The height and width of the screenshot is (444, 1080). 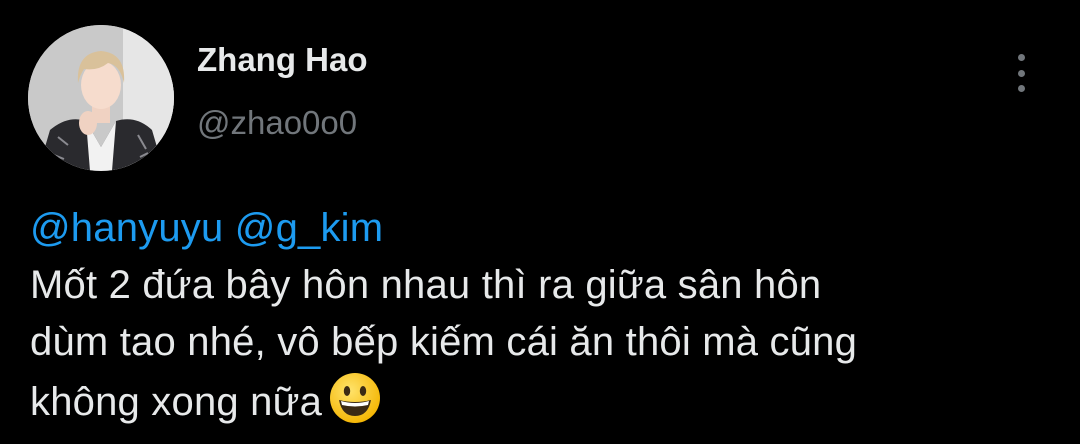 I want to click on tweet-mentions: @hanyuyu @g_kim, so click(x=545, y=228).